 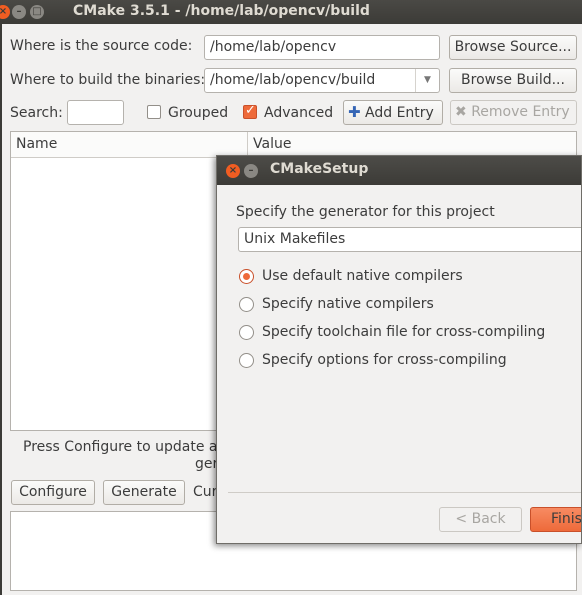 What do you see at coordinates (5, 12) in the screenshot?
I see `close-icon: ×` at bounding box center [5, 12].